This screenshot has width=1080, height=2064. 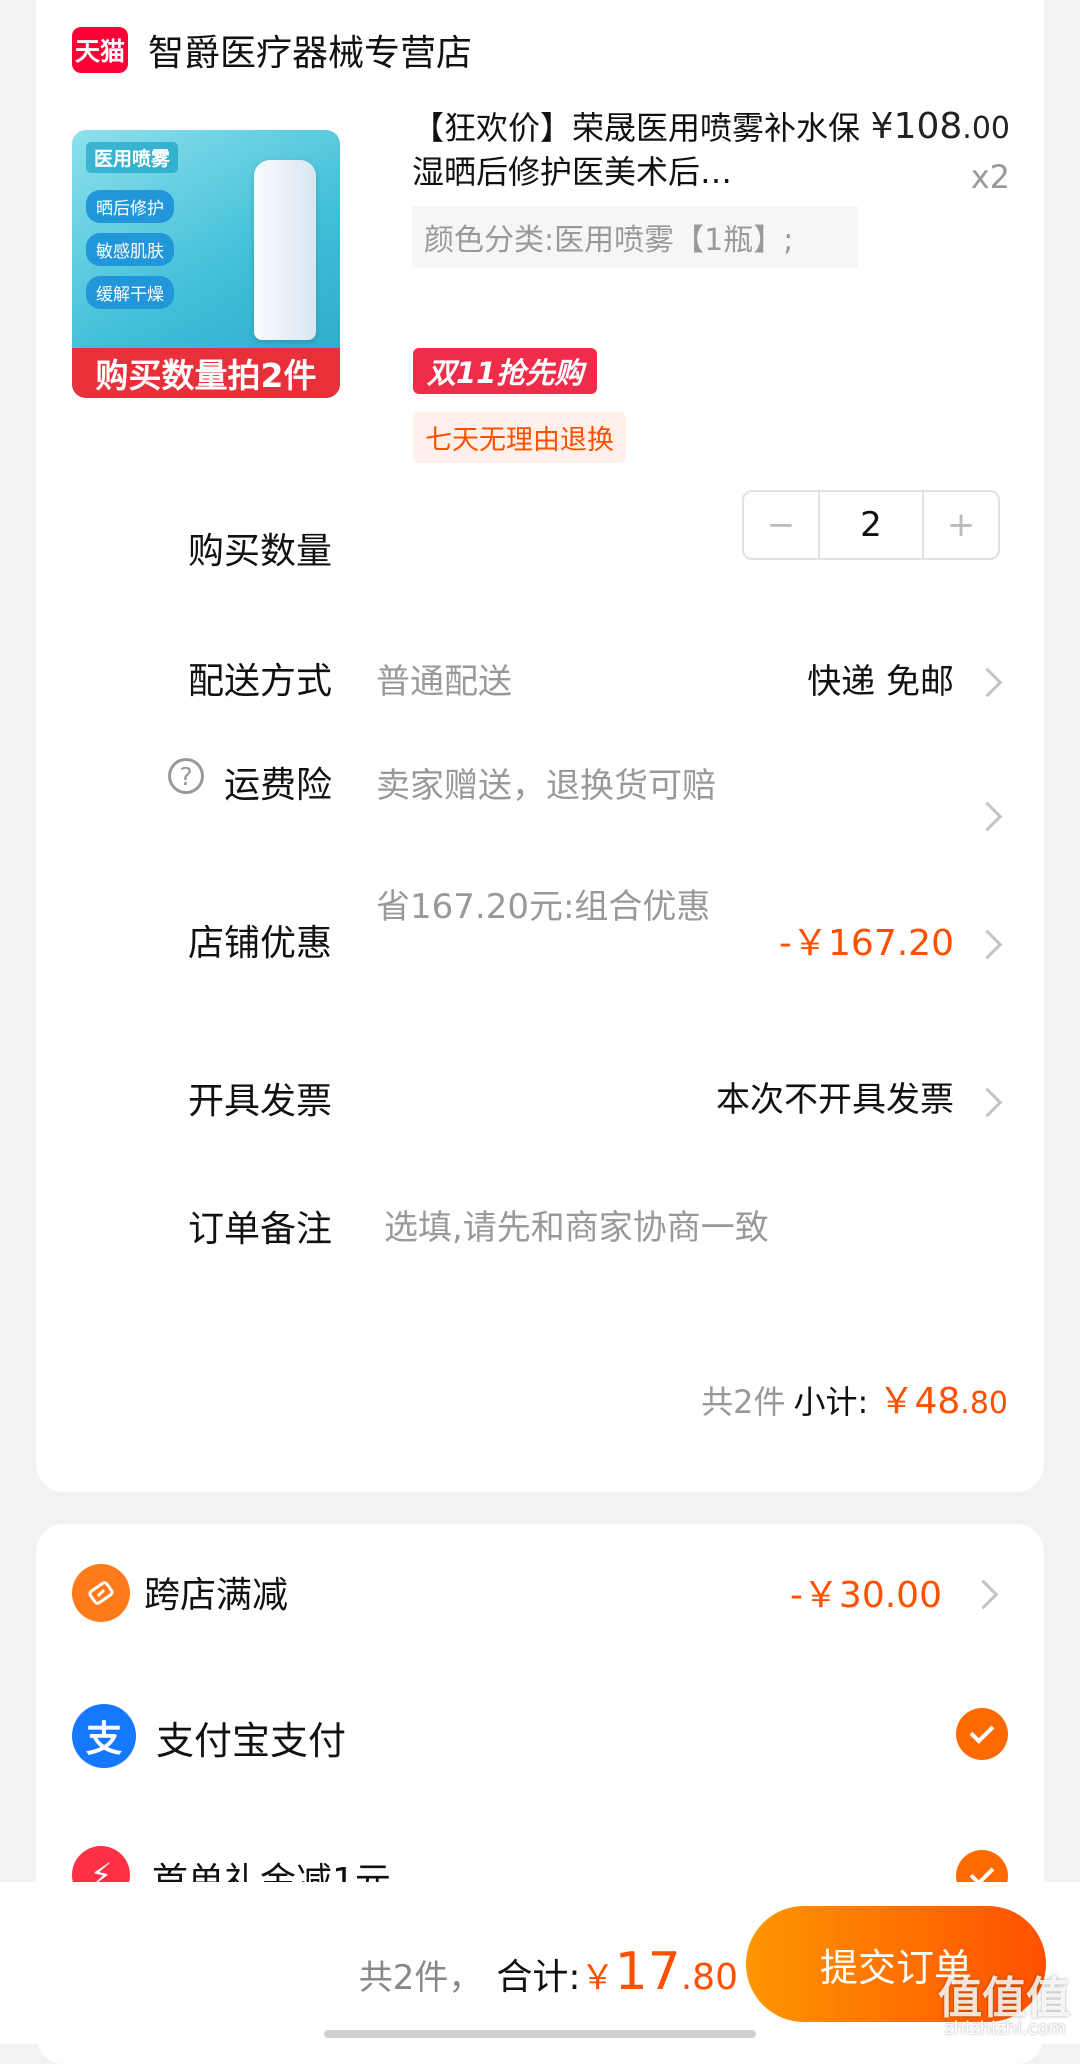 I want to click on promo-badge: 双11抢先购, so click(x=505, y=371).